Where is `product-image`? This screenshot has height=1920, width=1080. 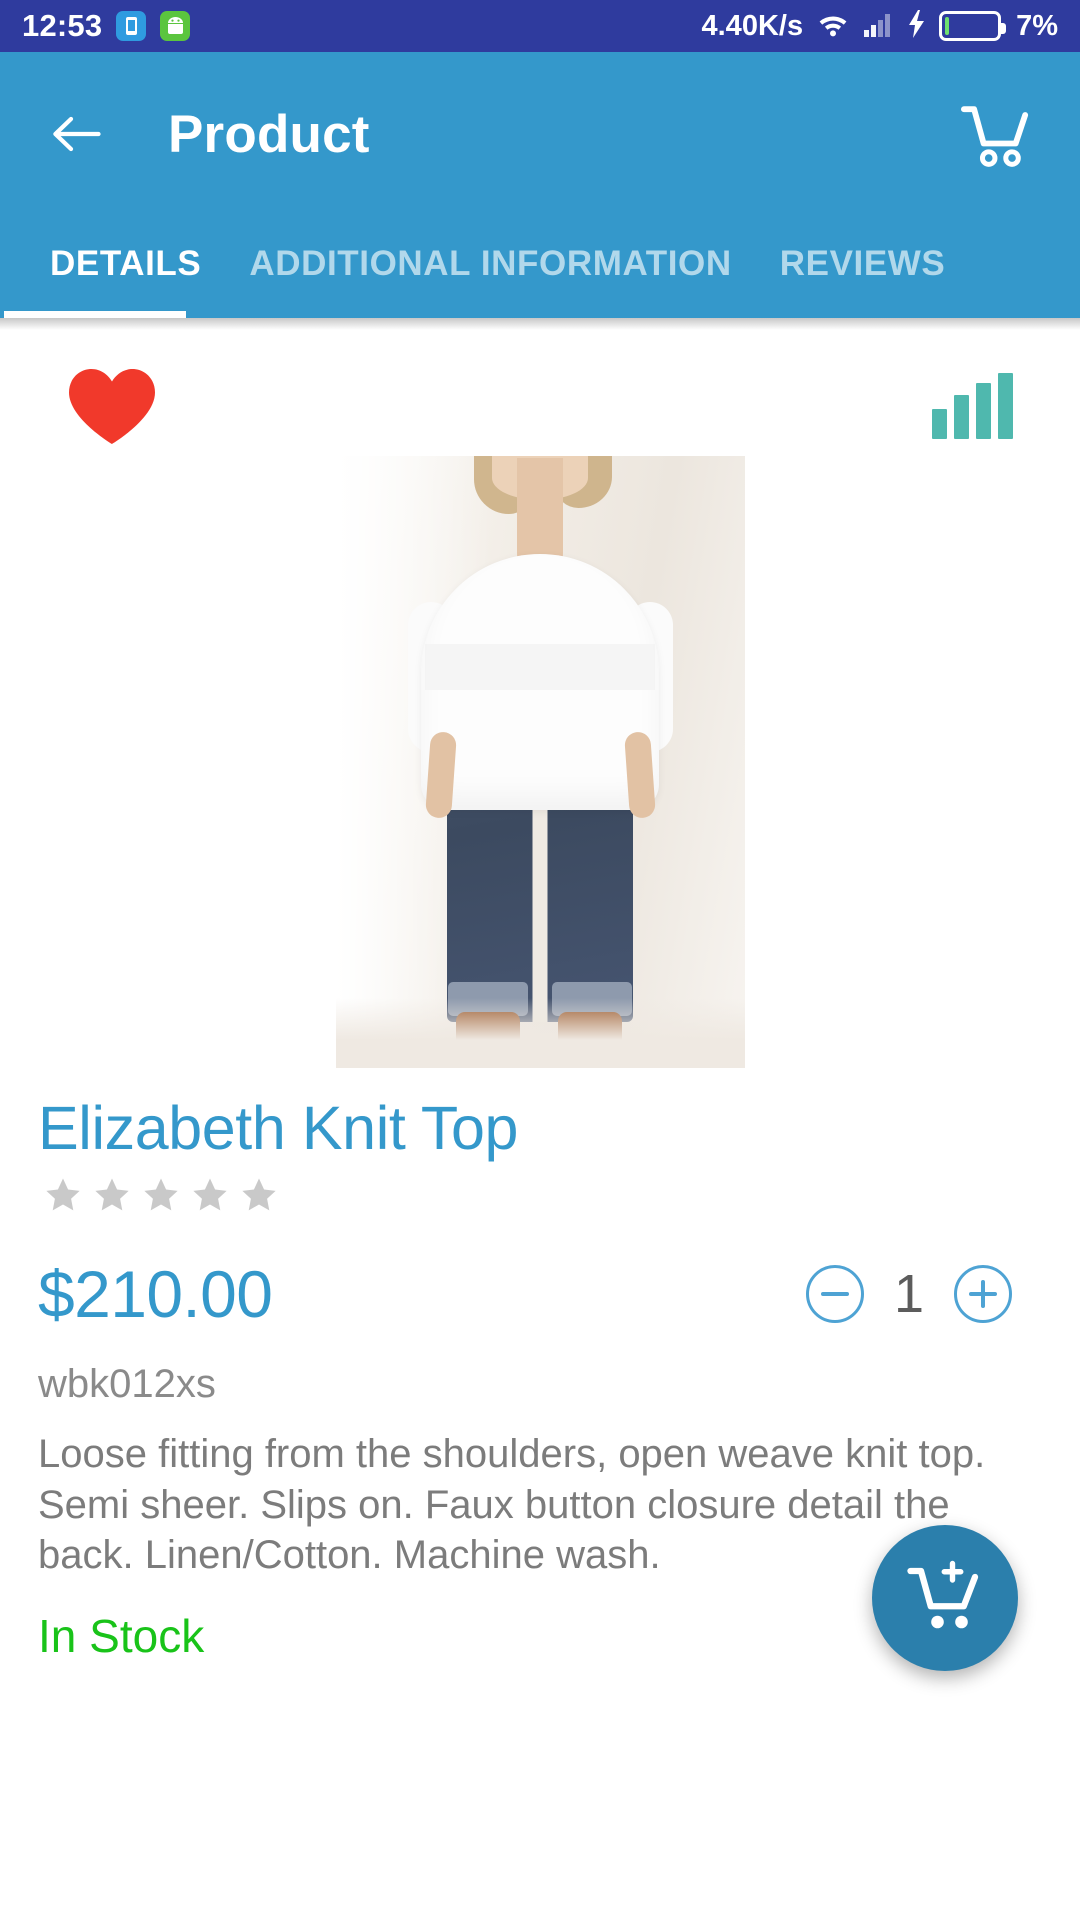
product-image is located at coordinates (540, 762).